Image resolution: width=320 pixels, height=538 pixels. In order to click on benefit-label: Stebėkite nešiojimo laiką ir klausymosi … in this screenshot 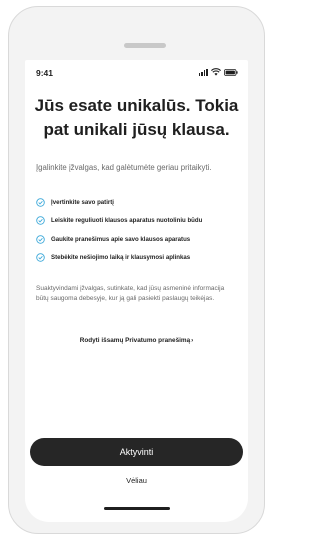, I will do `click(121, 258)`.